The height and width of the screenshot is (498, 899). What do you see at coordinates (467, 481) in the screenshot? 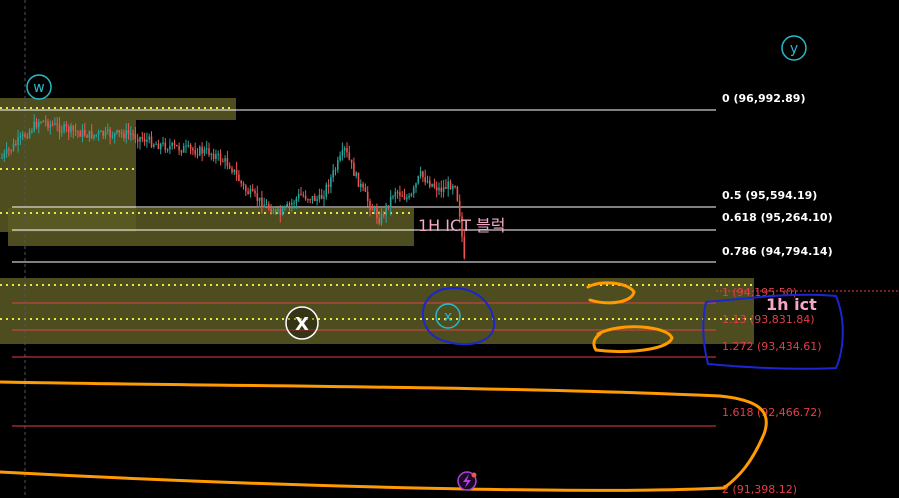
I see `lightning-alert-icon` at bounding box center [467, 481].